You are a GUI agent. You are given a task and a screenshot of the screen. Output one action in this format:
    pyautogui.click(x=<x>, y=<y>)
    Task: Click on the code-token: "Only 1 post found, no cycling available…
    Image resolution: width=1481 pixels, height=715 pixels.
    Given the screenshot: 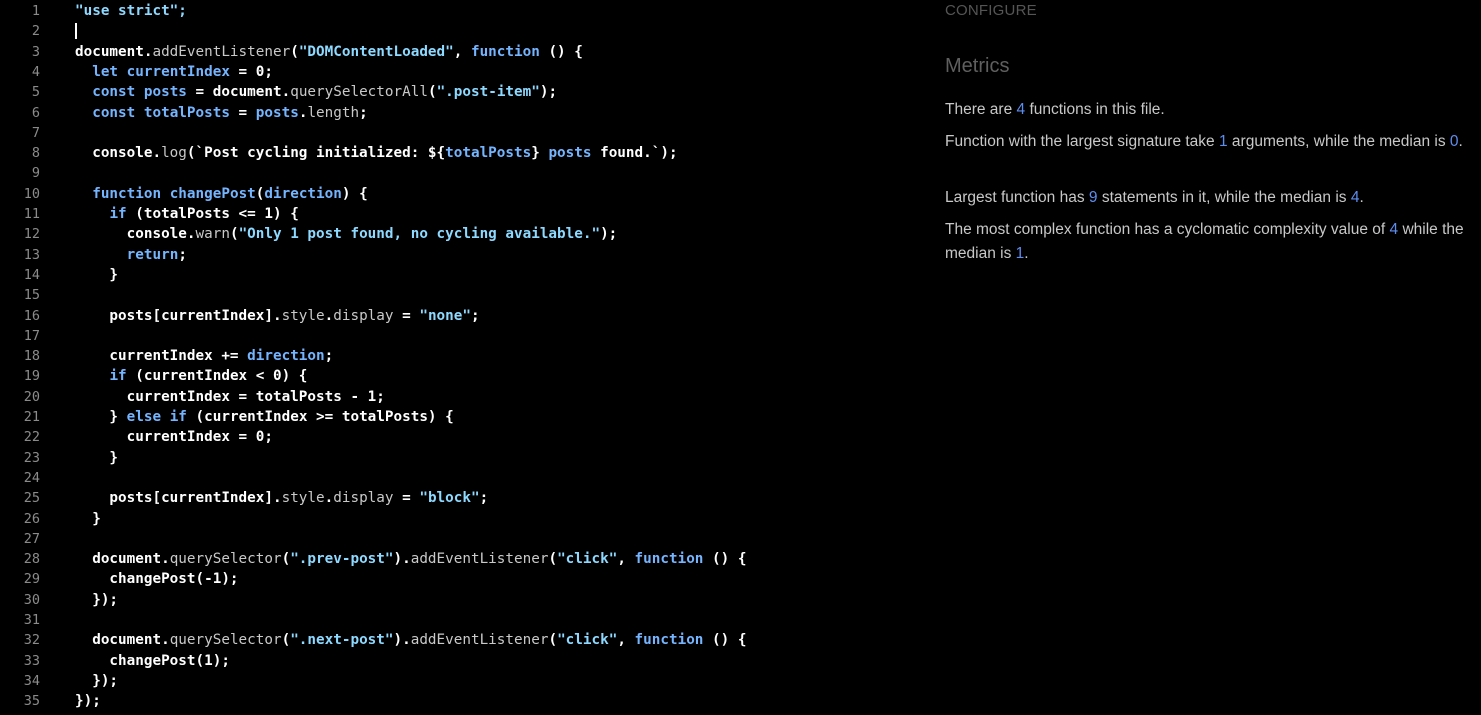 What is the action you would take?
    pyautogui.click(x=419, y=234)
    